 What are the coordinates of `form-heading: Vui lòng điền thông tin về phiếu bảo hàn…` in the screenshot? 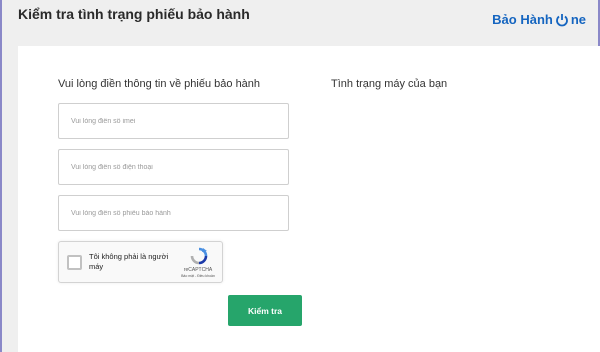 It's located at (159, 84).